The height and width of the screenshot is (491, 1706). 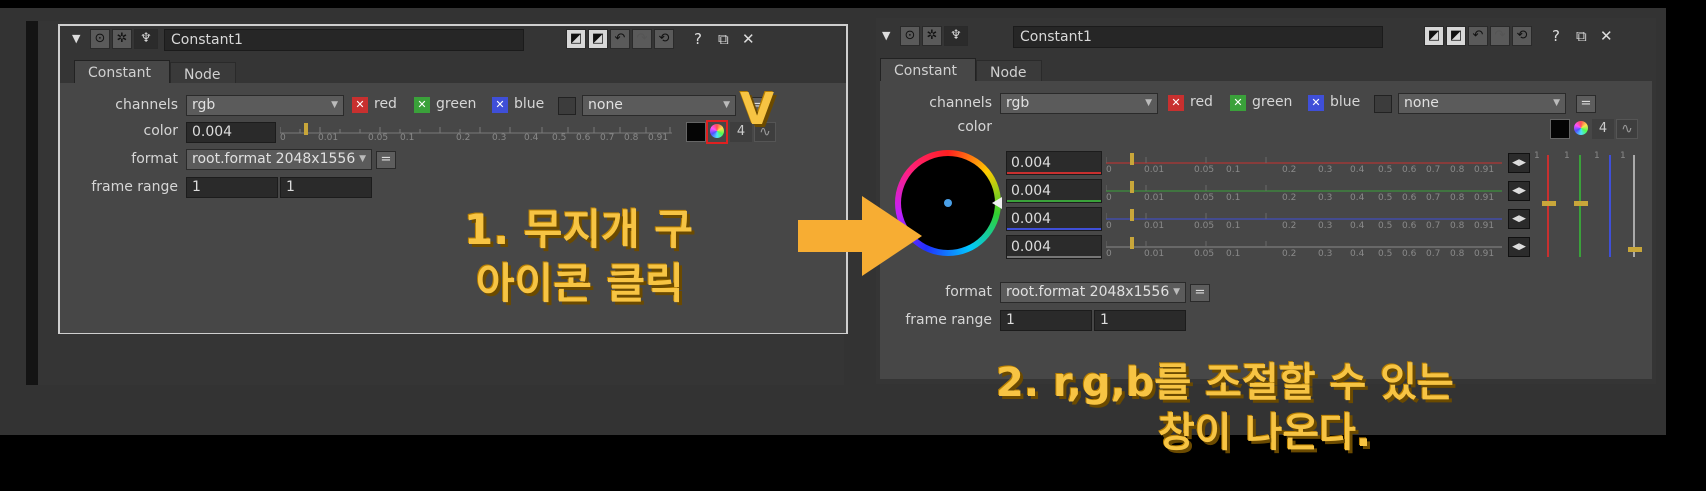 I want to click on channels-value: rgb, so click(x=1018, y=103).